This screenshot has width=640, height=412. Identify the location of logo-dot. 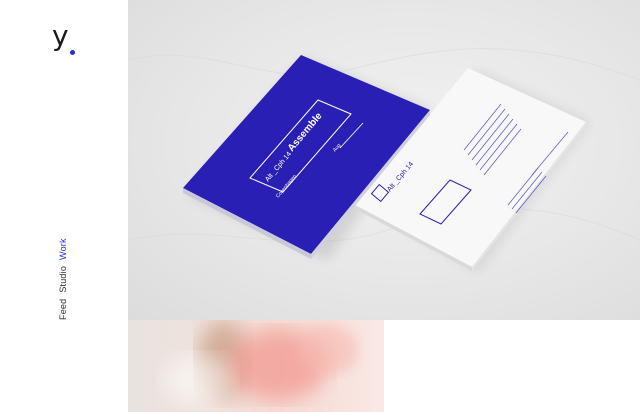
(72, 52).